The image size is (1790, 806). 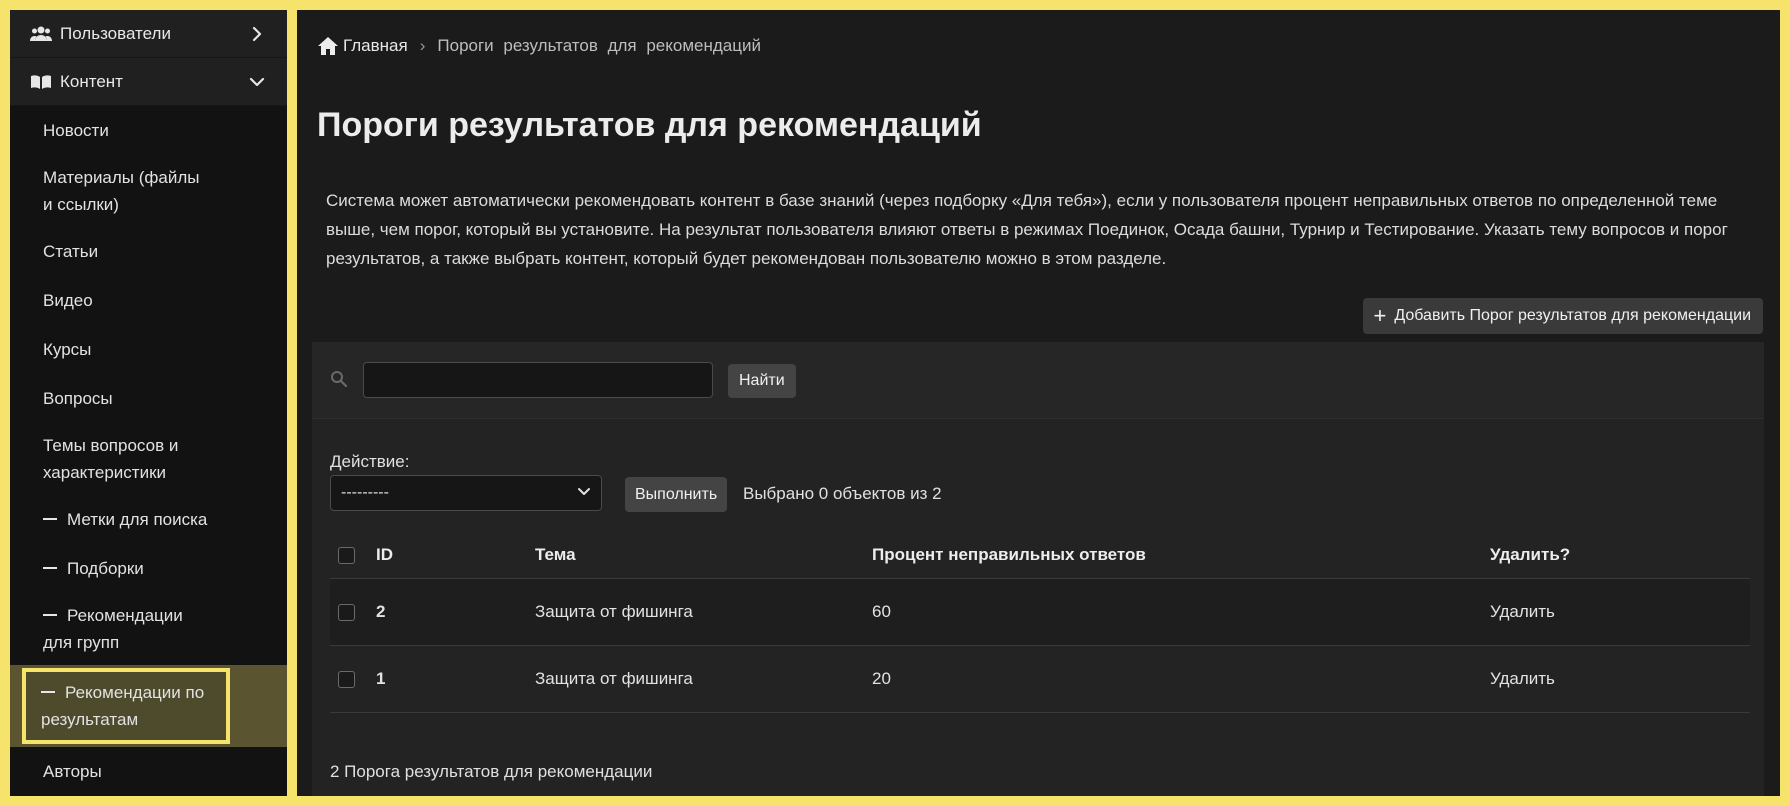 What do you see at coordinates (339, 381) in the screenshot?
I see `search-icon` at bounding box center [339, 381].